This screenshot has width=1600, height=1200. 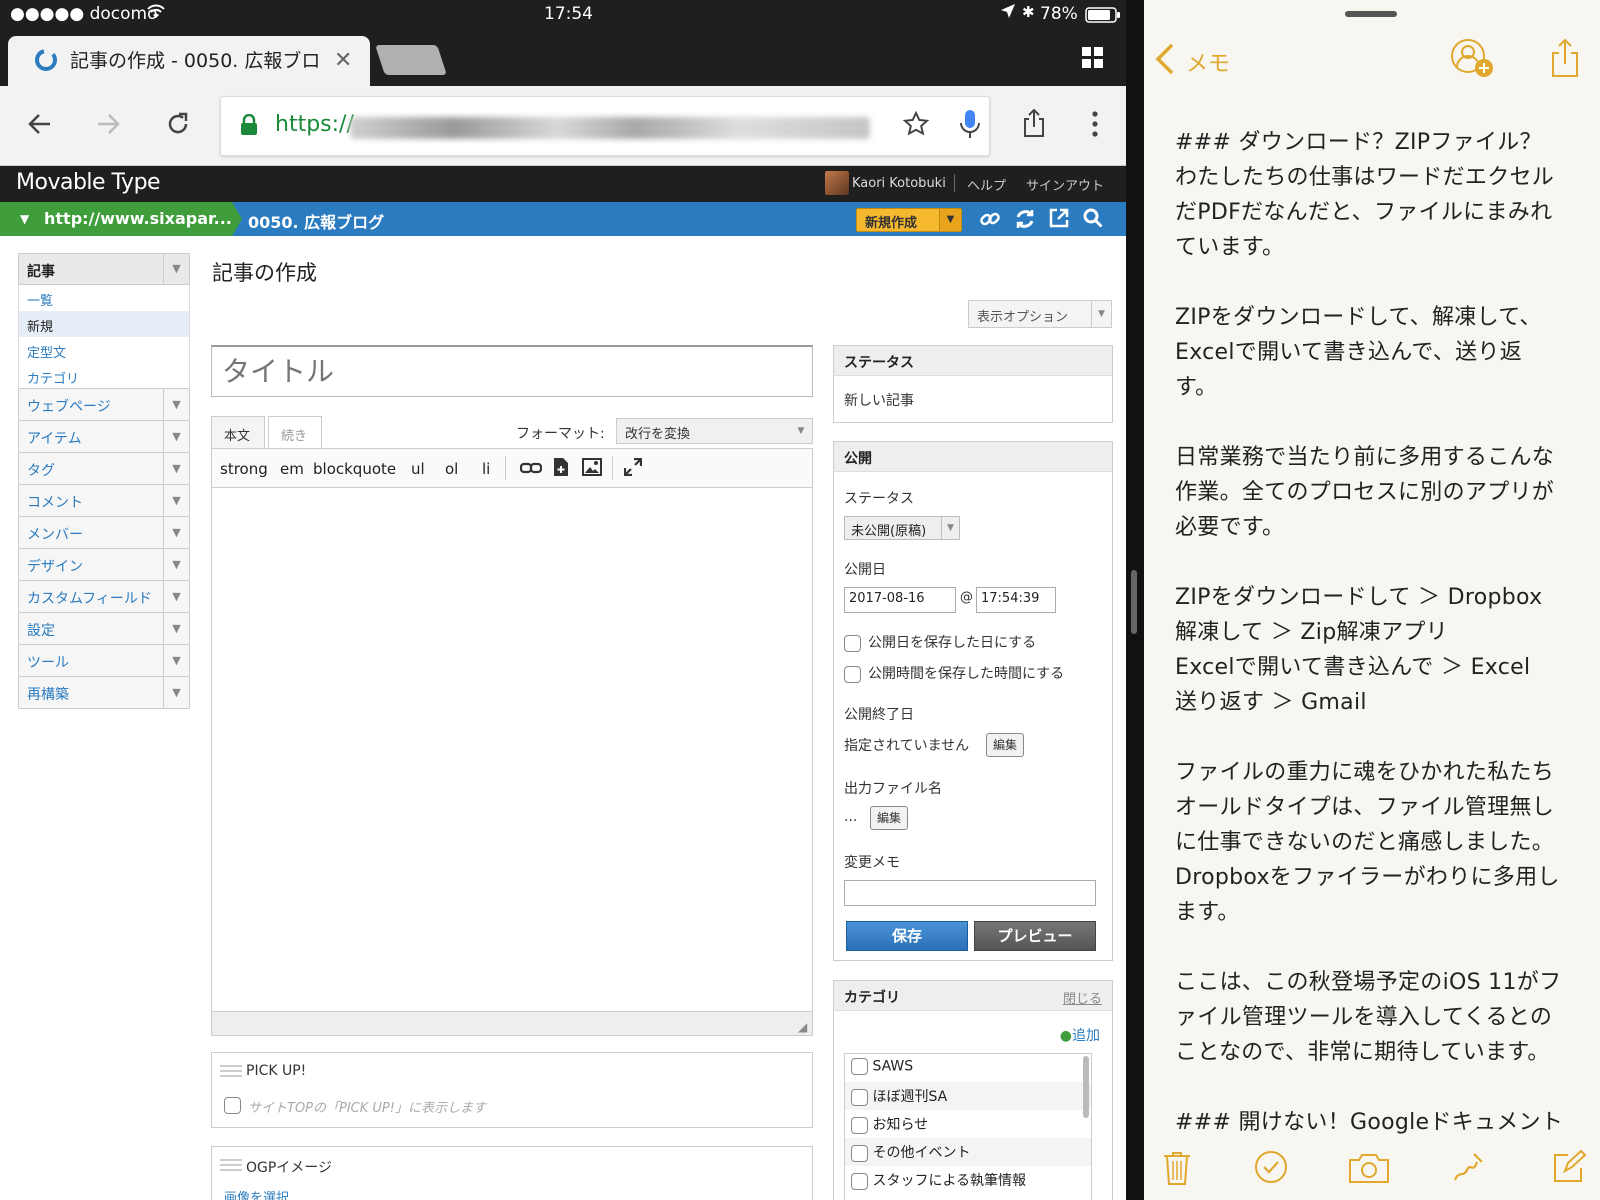 What do you see at coordinates (232, 1105) in the screenshot?
I see `pickup-checkbox` at bounding box center [232, 1105].